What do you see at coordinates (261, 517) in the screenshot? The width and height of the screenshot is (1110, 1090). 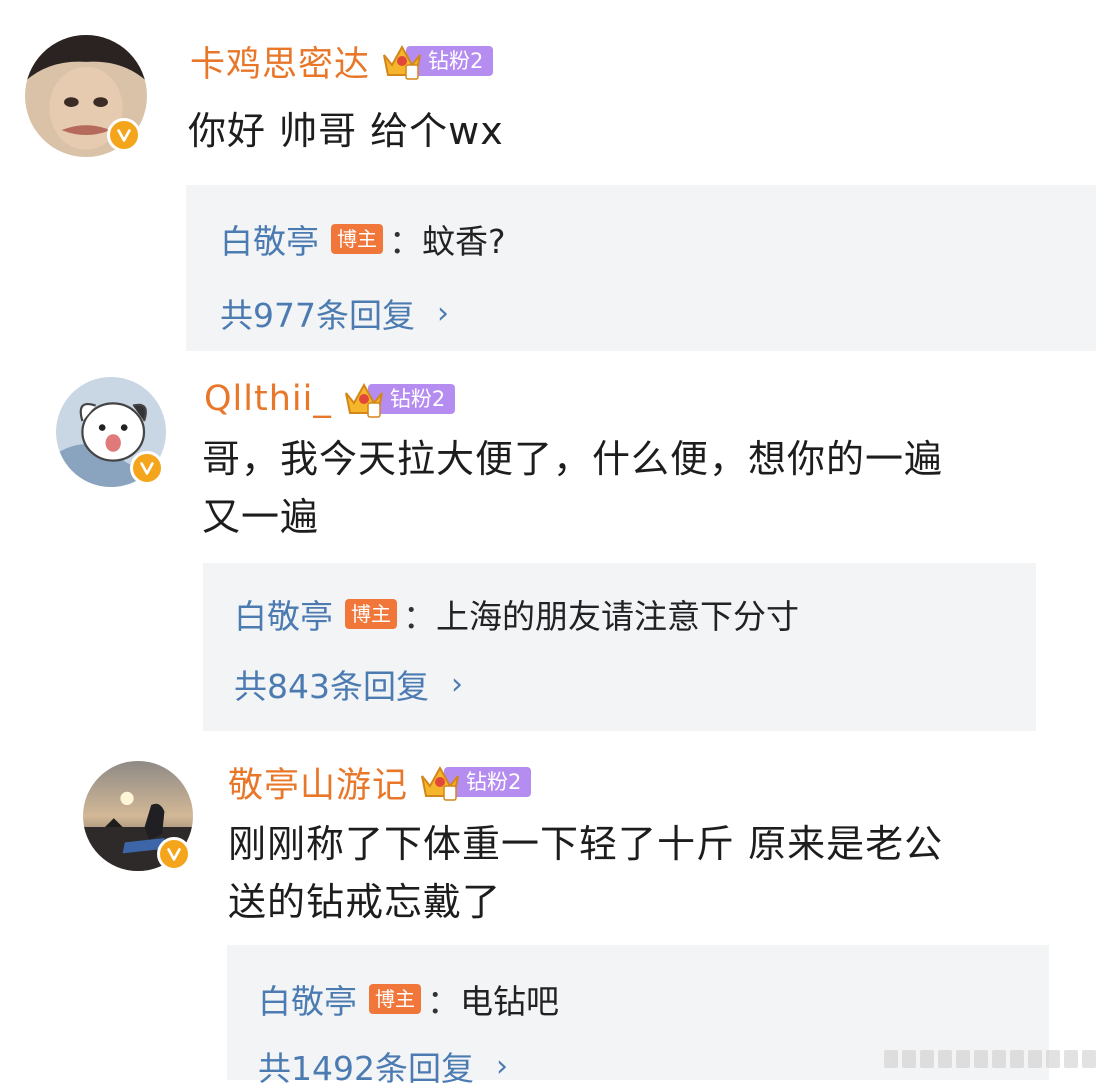 I see `comment-text-line-2: 又一遍` at bounding box center [261, 517].